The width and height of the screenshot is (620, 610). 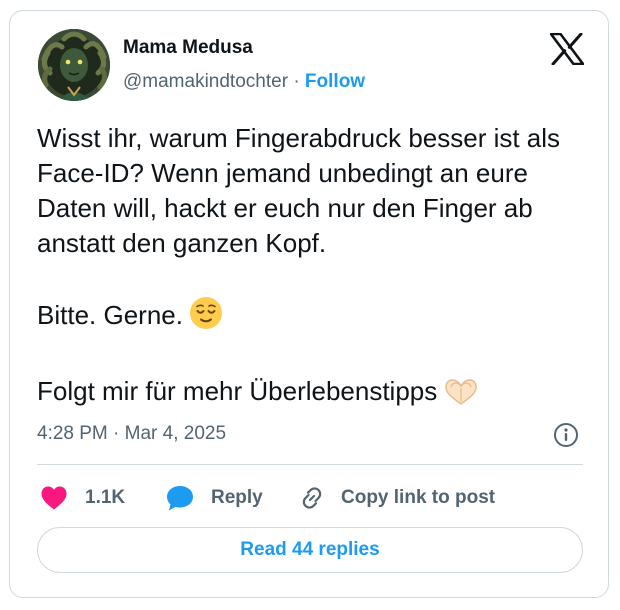 I want to click on reply-label: Reply, so click(x=237, y=497).